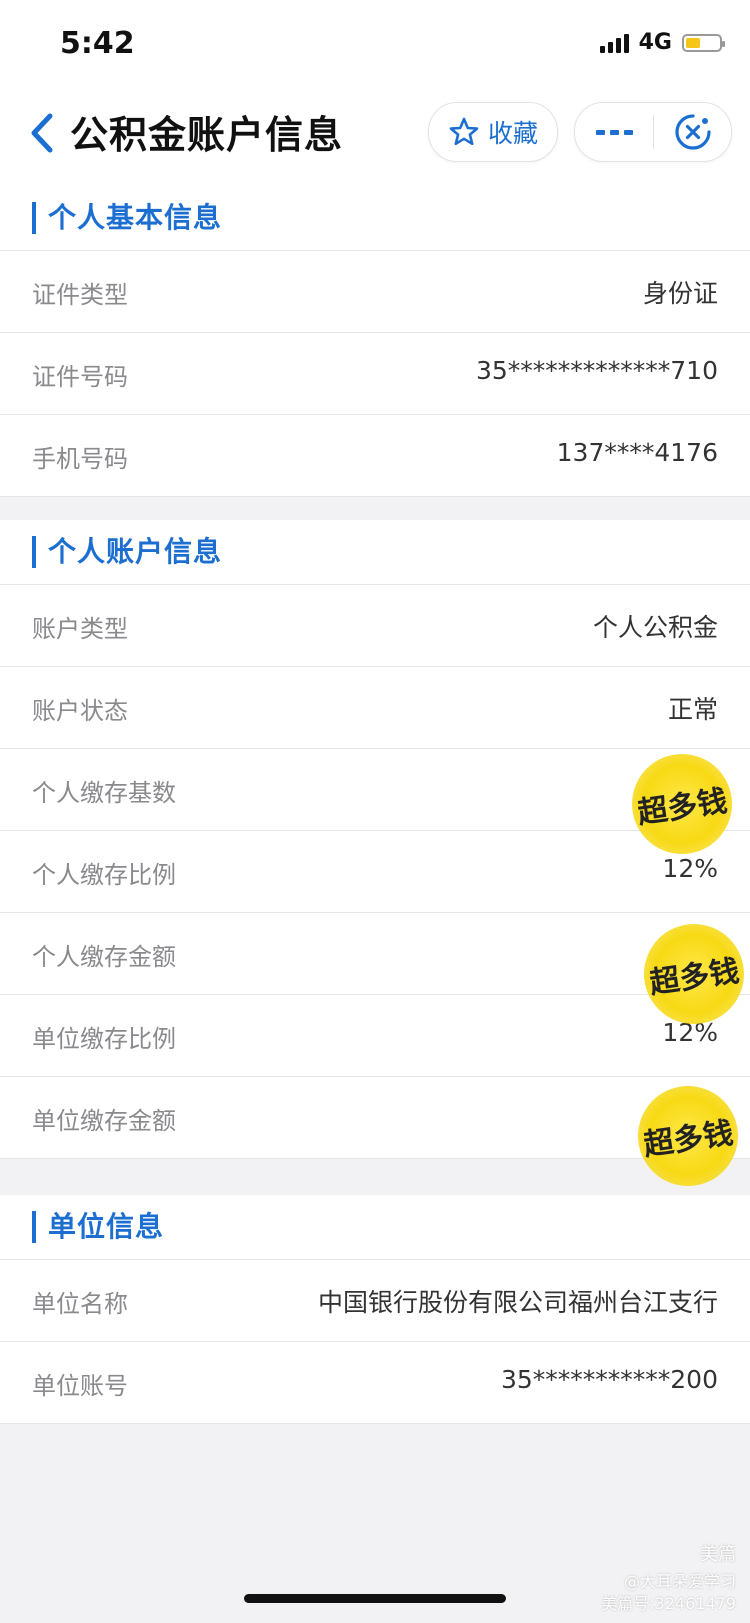 The width and height of the screenshot is (750, 1623). I want to click on battery-icon, so click(703, 42).